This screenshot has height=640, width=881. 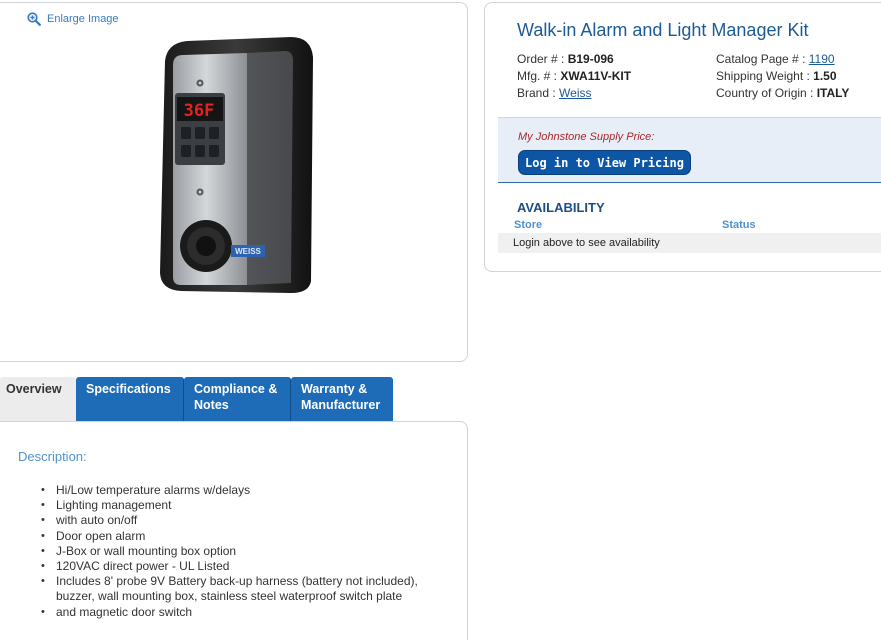 I want to click on column-store: Store, so click(x=528, y=225).